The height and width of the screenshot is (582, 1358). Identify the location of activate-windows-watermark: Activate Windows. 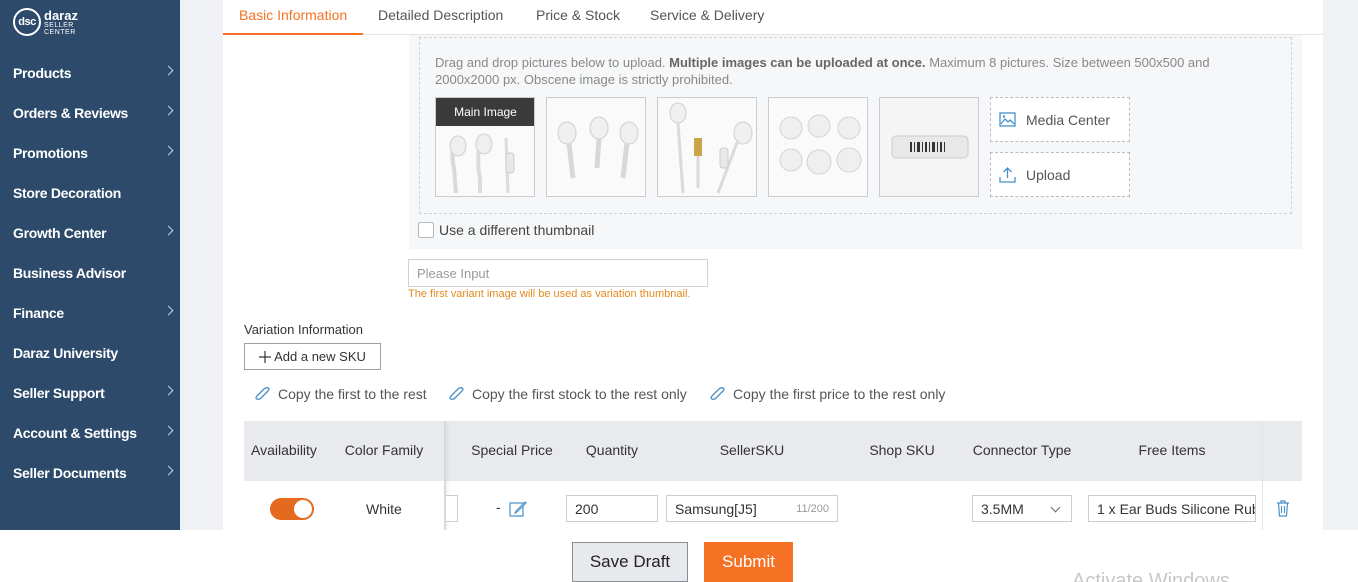
(1151, 576).